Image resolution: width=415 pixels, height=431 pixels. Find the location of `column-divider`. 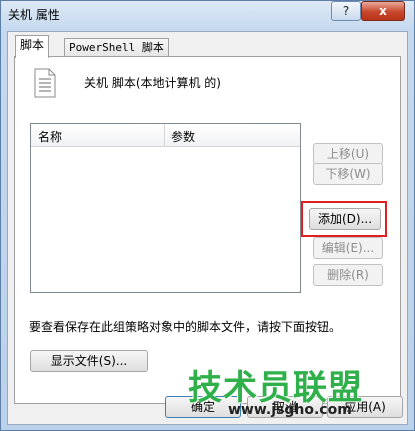

column-divider is located at coordinates (164, 135).